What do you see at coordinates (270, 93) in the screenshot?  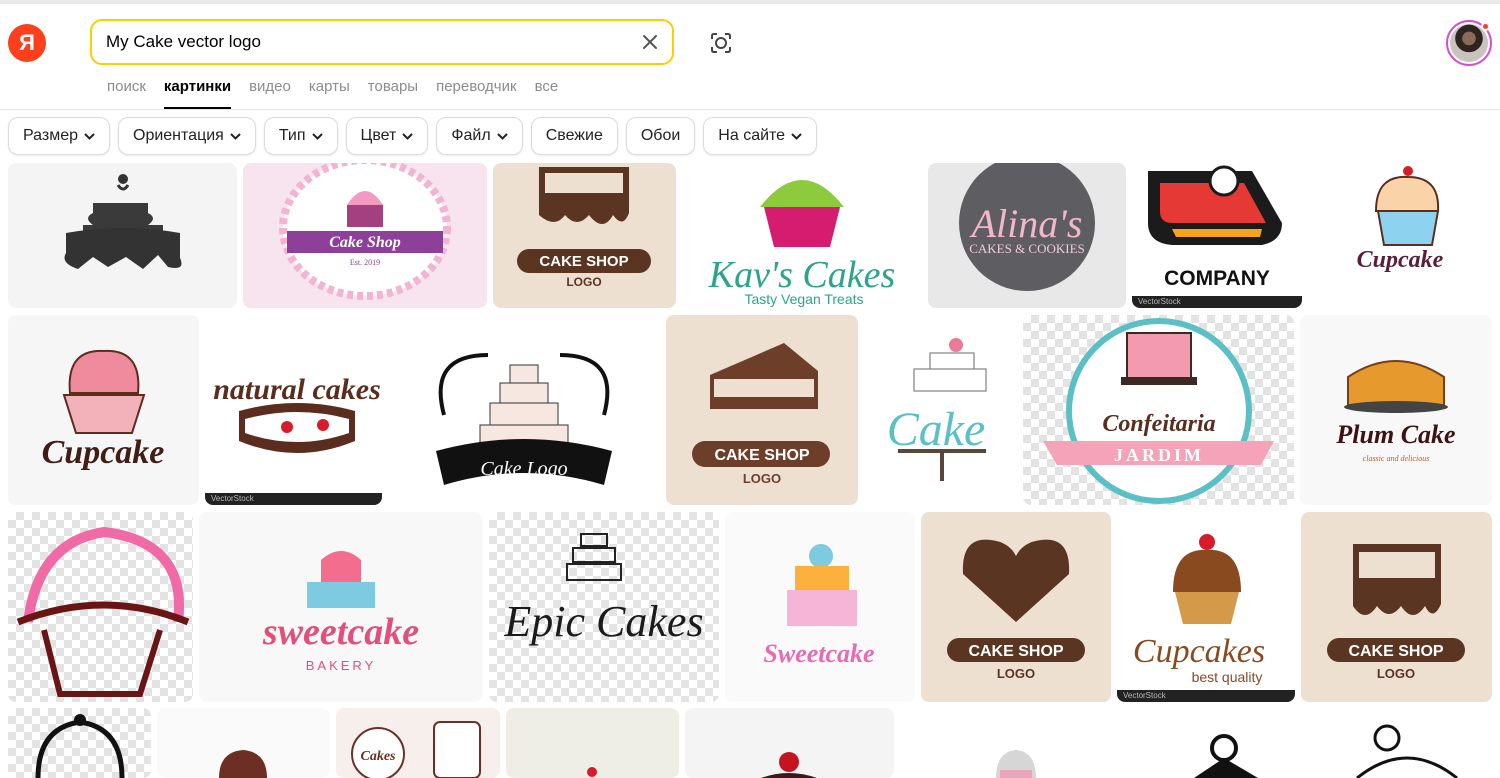 I see `tab-video: видео` at bounding box center [270, 93].